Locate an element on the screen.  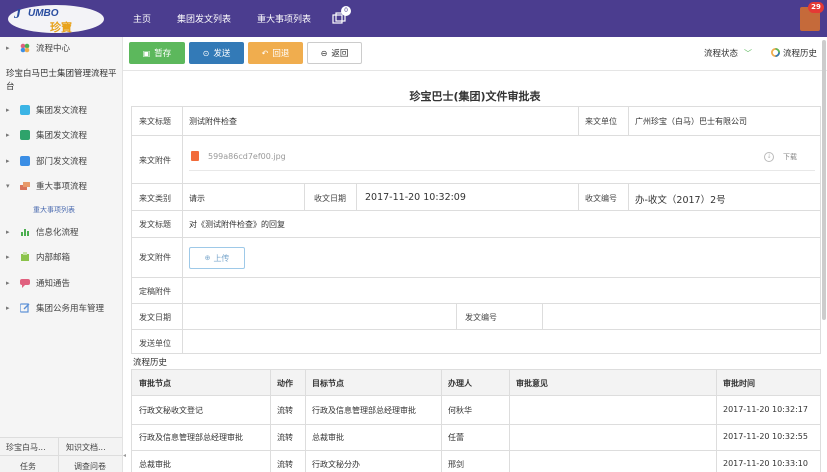
nav-group-issue-list: 集团发文列表 is located at coordinates (204, 18).